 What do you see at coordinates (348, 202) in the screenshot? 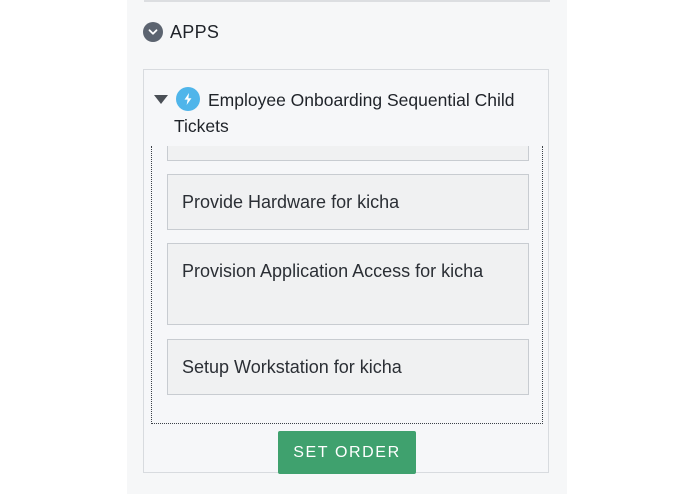
I see `ticket-item: Provide Hardware for kicha` at bounding box center [348, 202].